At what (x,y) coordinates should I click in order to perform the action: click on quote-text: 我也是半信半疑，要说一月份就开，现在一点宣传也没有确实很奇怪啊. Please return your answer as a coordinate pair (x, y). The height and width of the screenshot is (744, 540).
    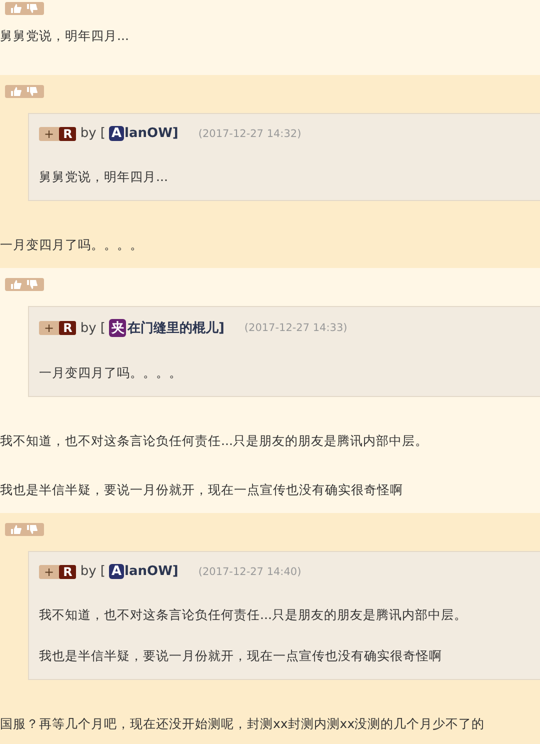
    Looking at the image, I should click on (241, 656).